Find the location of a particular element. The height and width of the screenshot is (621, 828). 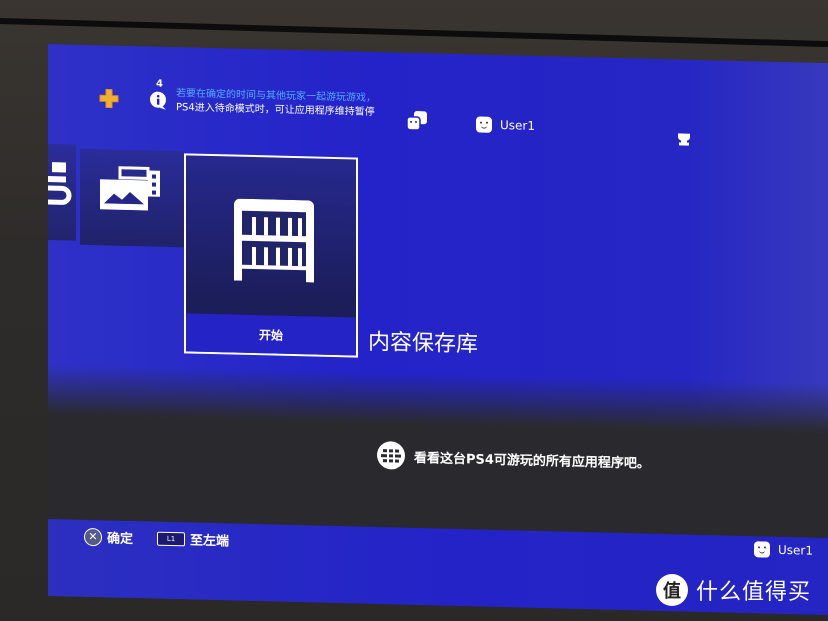

user-profile-top: User1 is located at coordinates (505, 124).